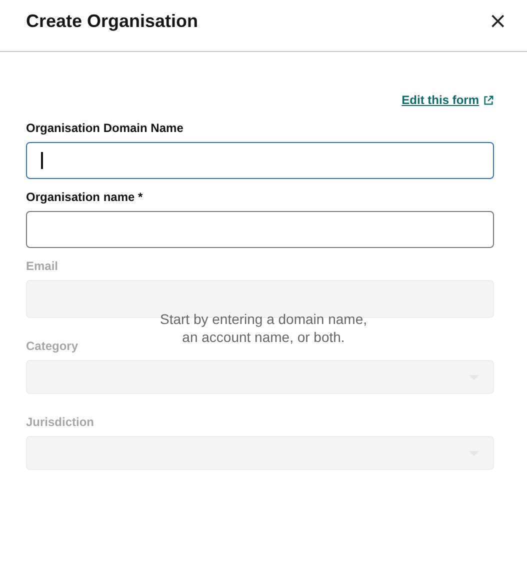 Image resolution: width=527 pixels, height=568 pixels. What do you see at coordinates (440, 100) in the screenshot?
I see `edit-form-link: Edit this form` at bounding box center [440, 100].